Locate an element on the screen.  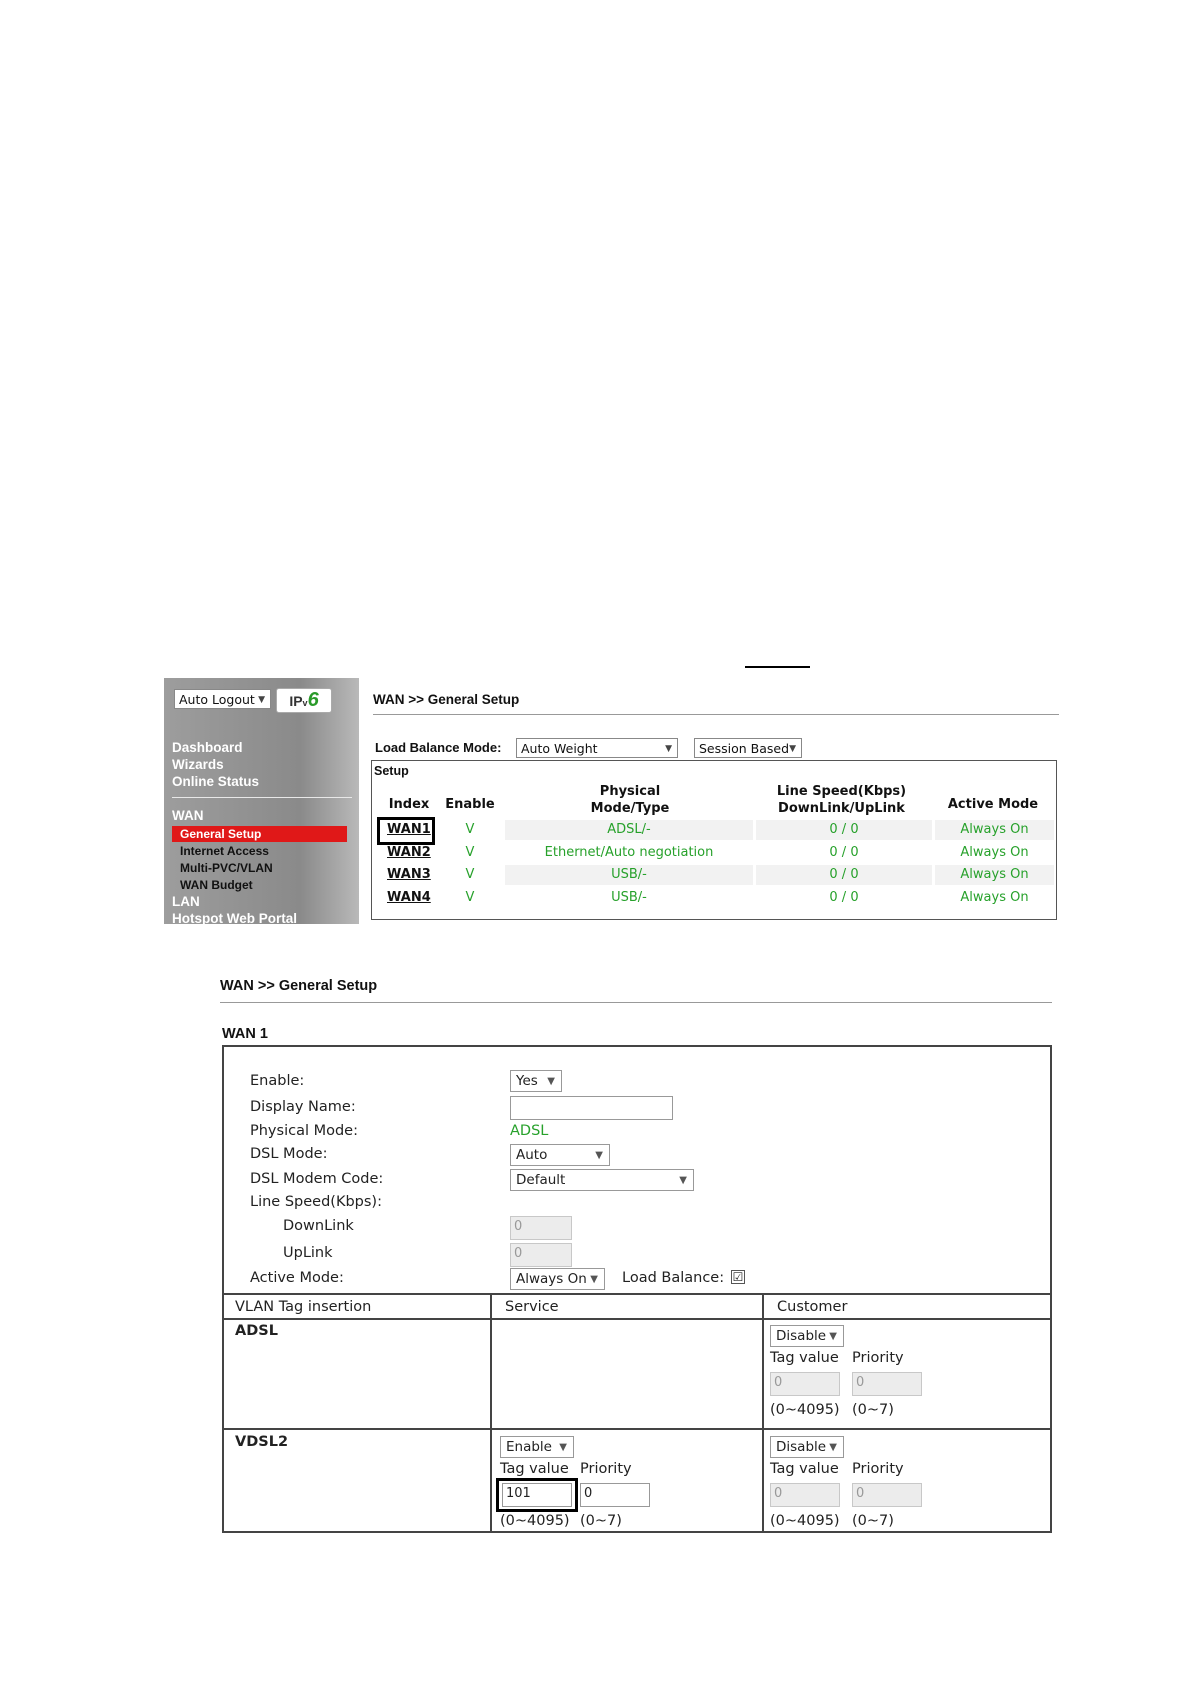
physical-mode-label: Physical Mode: is located at coordinates (304, 1131).